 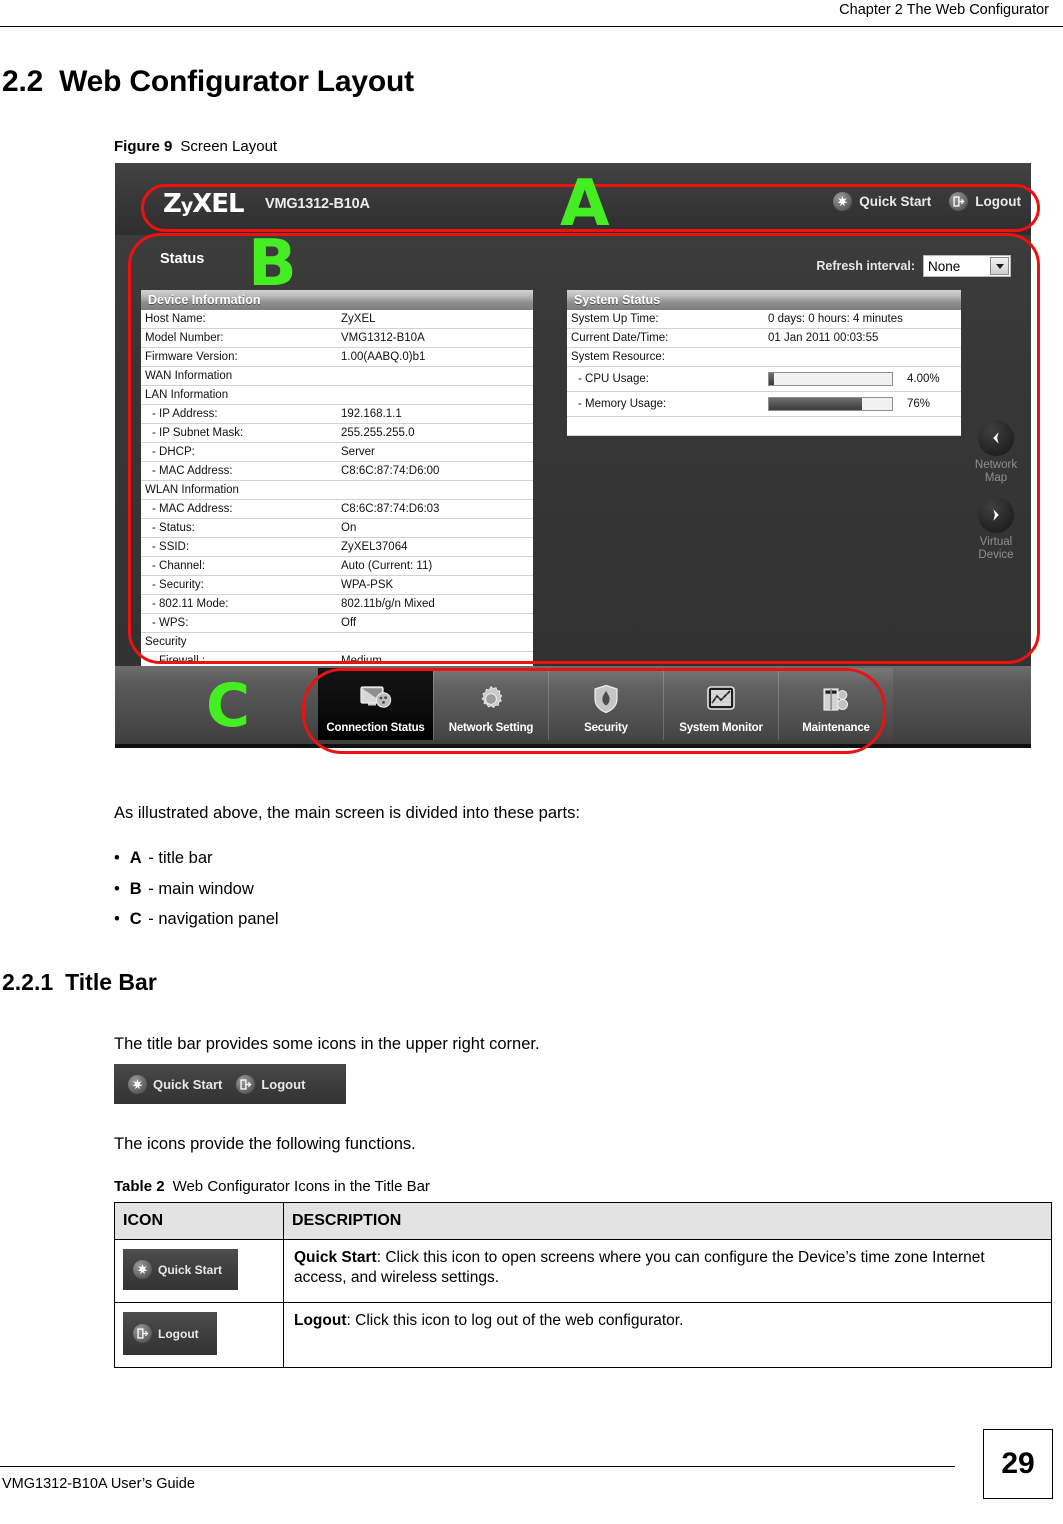 What do you see at coordinates (375, 704) in the screenshot?
I see `nav-item-connection-status: Connection Status` at bounding box center [375, 704].